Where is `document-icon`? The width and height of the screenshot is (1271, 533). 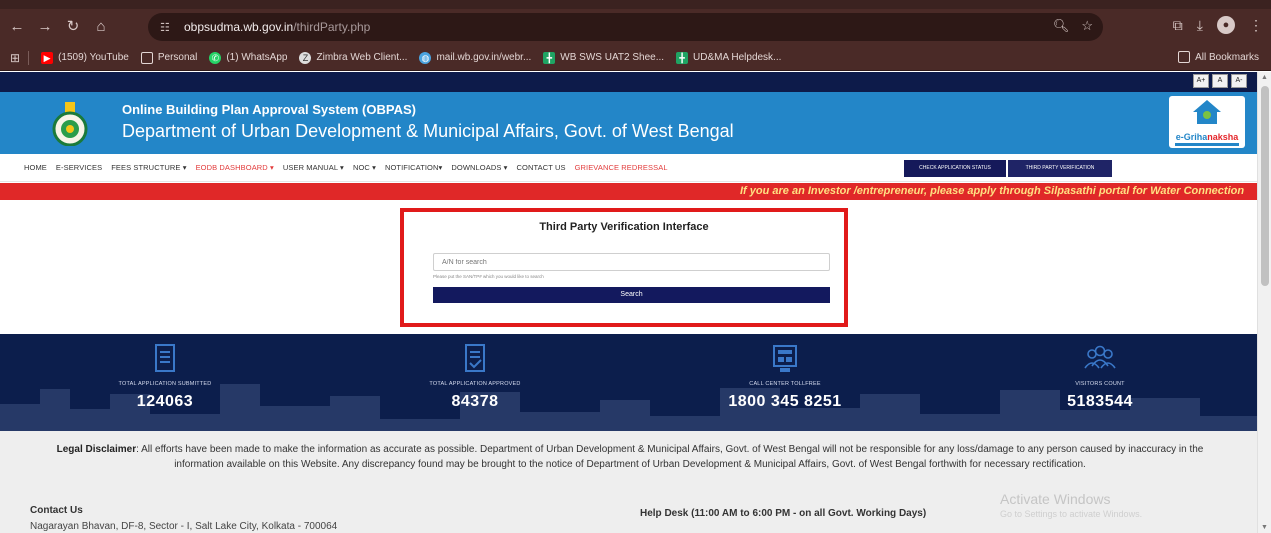 document-icon is located at coordinates (165, 358).